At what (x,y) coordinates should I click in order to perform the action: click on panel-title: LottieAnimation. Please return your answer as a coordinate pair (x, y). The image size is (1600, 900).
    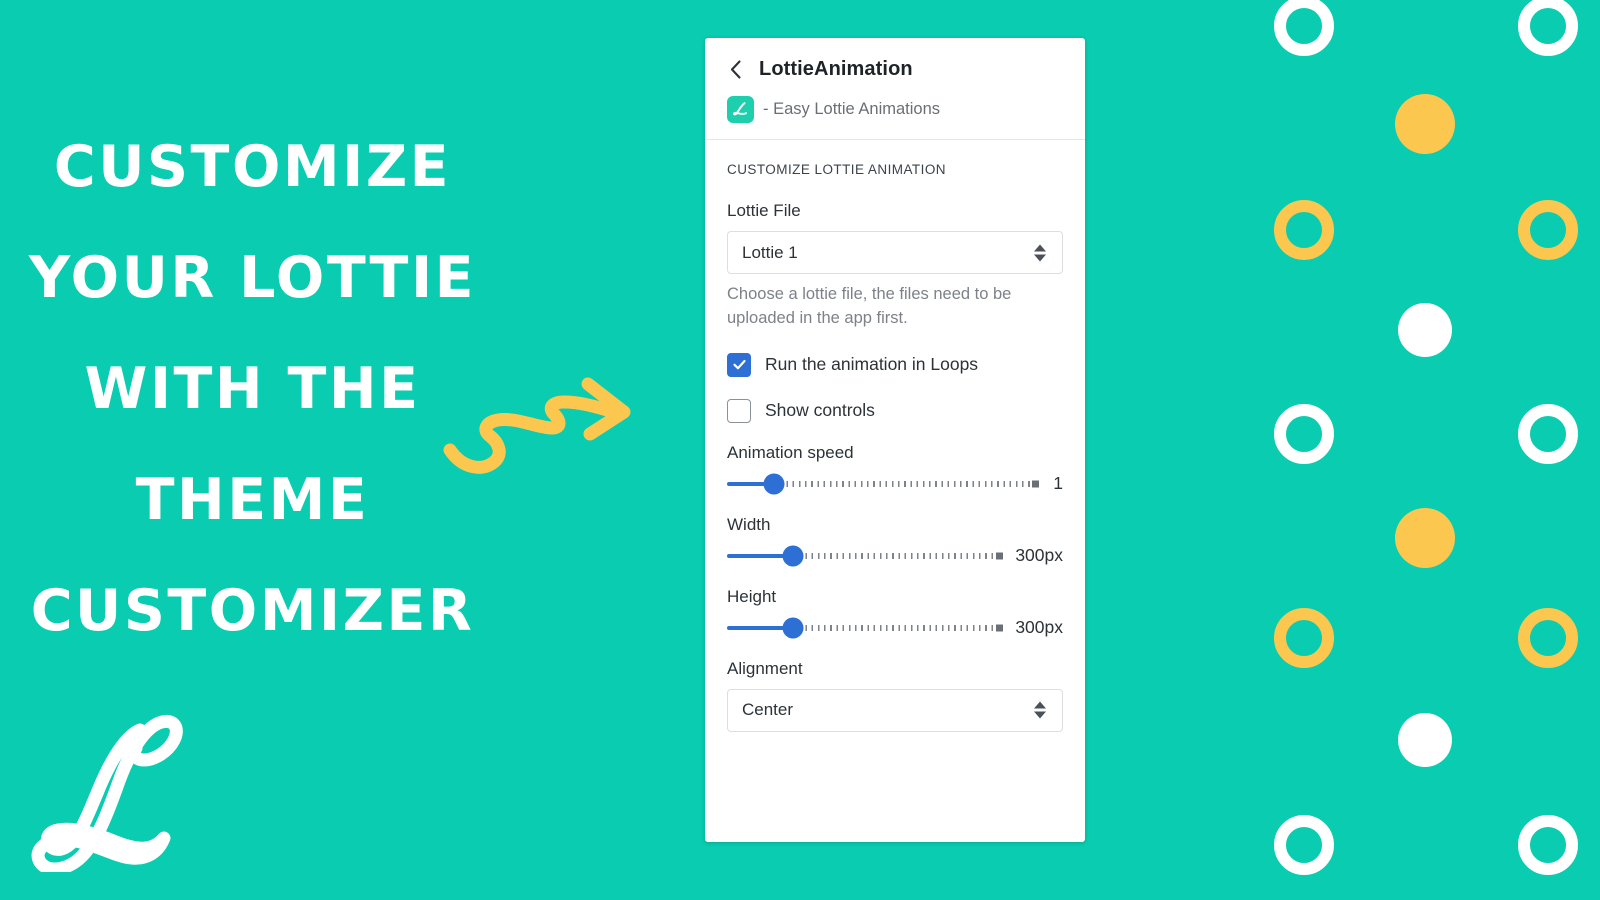
    Looking at the image, I should click on (836, 68).